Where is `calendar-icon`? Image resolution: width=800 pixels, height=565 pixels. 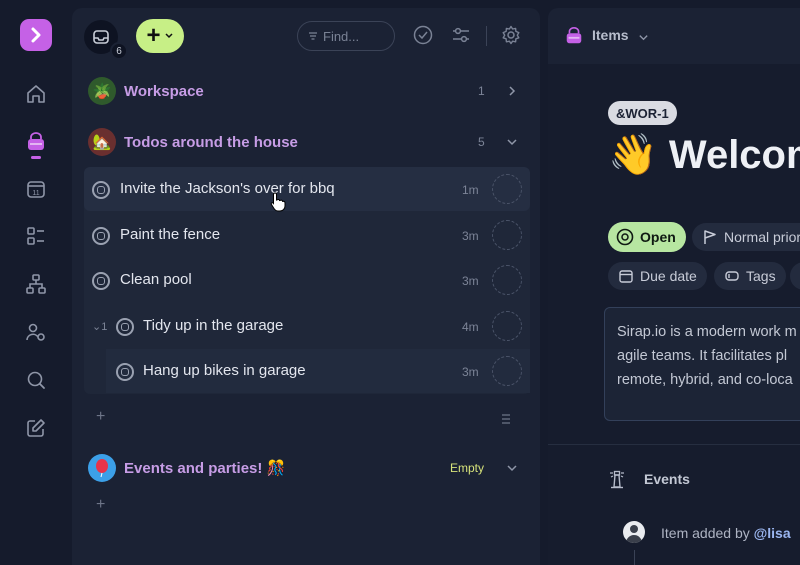 calendar-icon is located at coordinates (626, 276).